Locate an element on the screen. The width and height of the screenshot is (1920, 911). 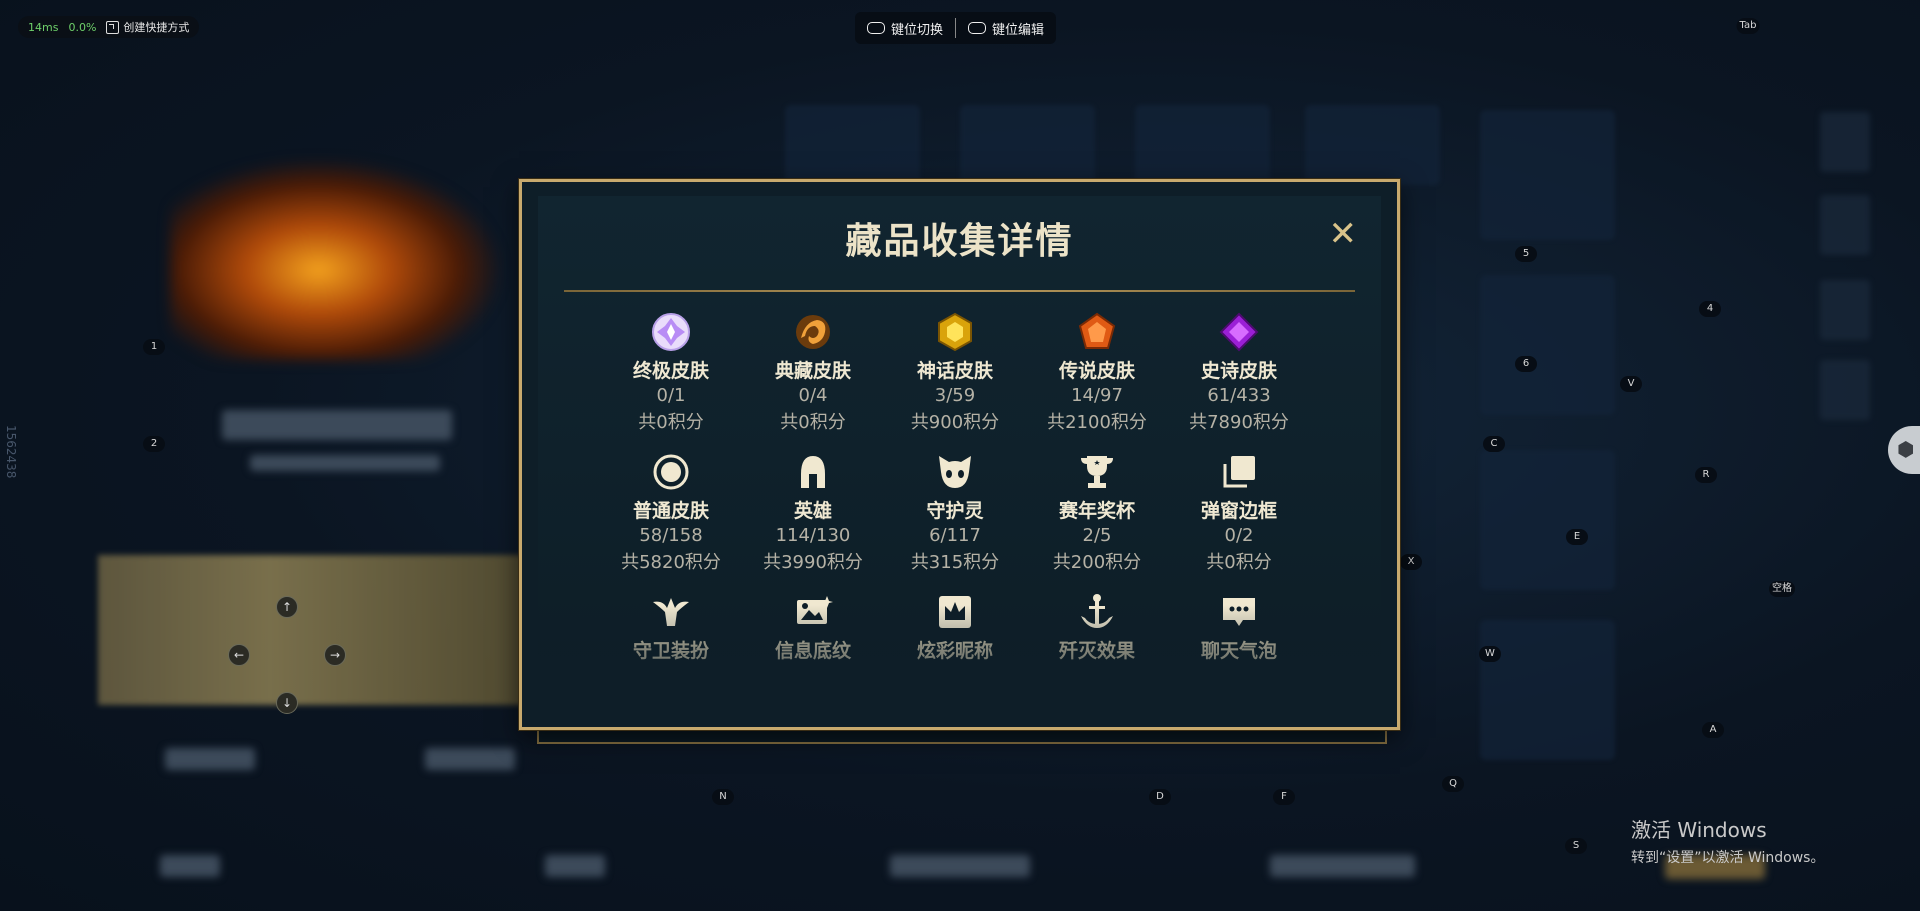
collection-item: 典藏皮肤 0/4 共0积分 is located at coordinates (813, 373).